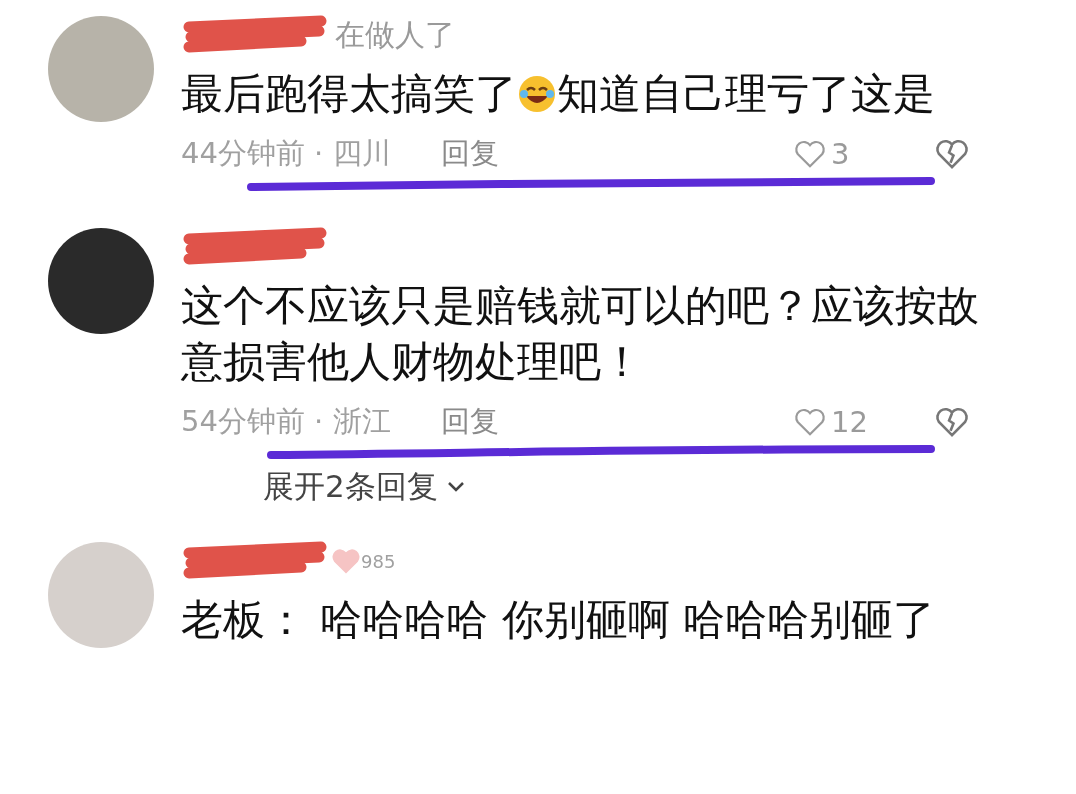 This screenshot has width=1076, height=794. What do you see at coordinates (848, 154) in the screenshot?
I see `like-button: 3` at bounding box center [848, 154].